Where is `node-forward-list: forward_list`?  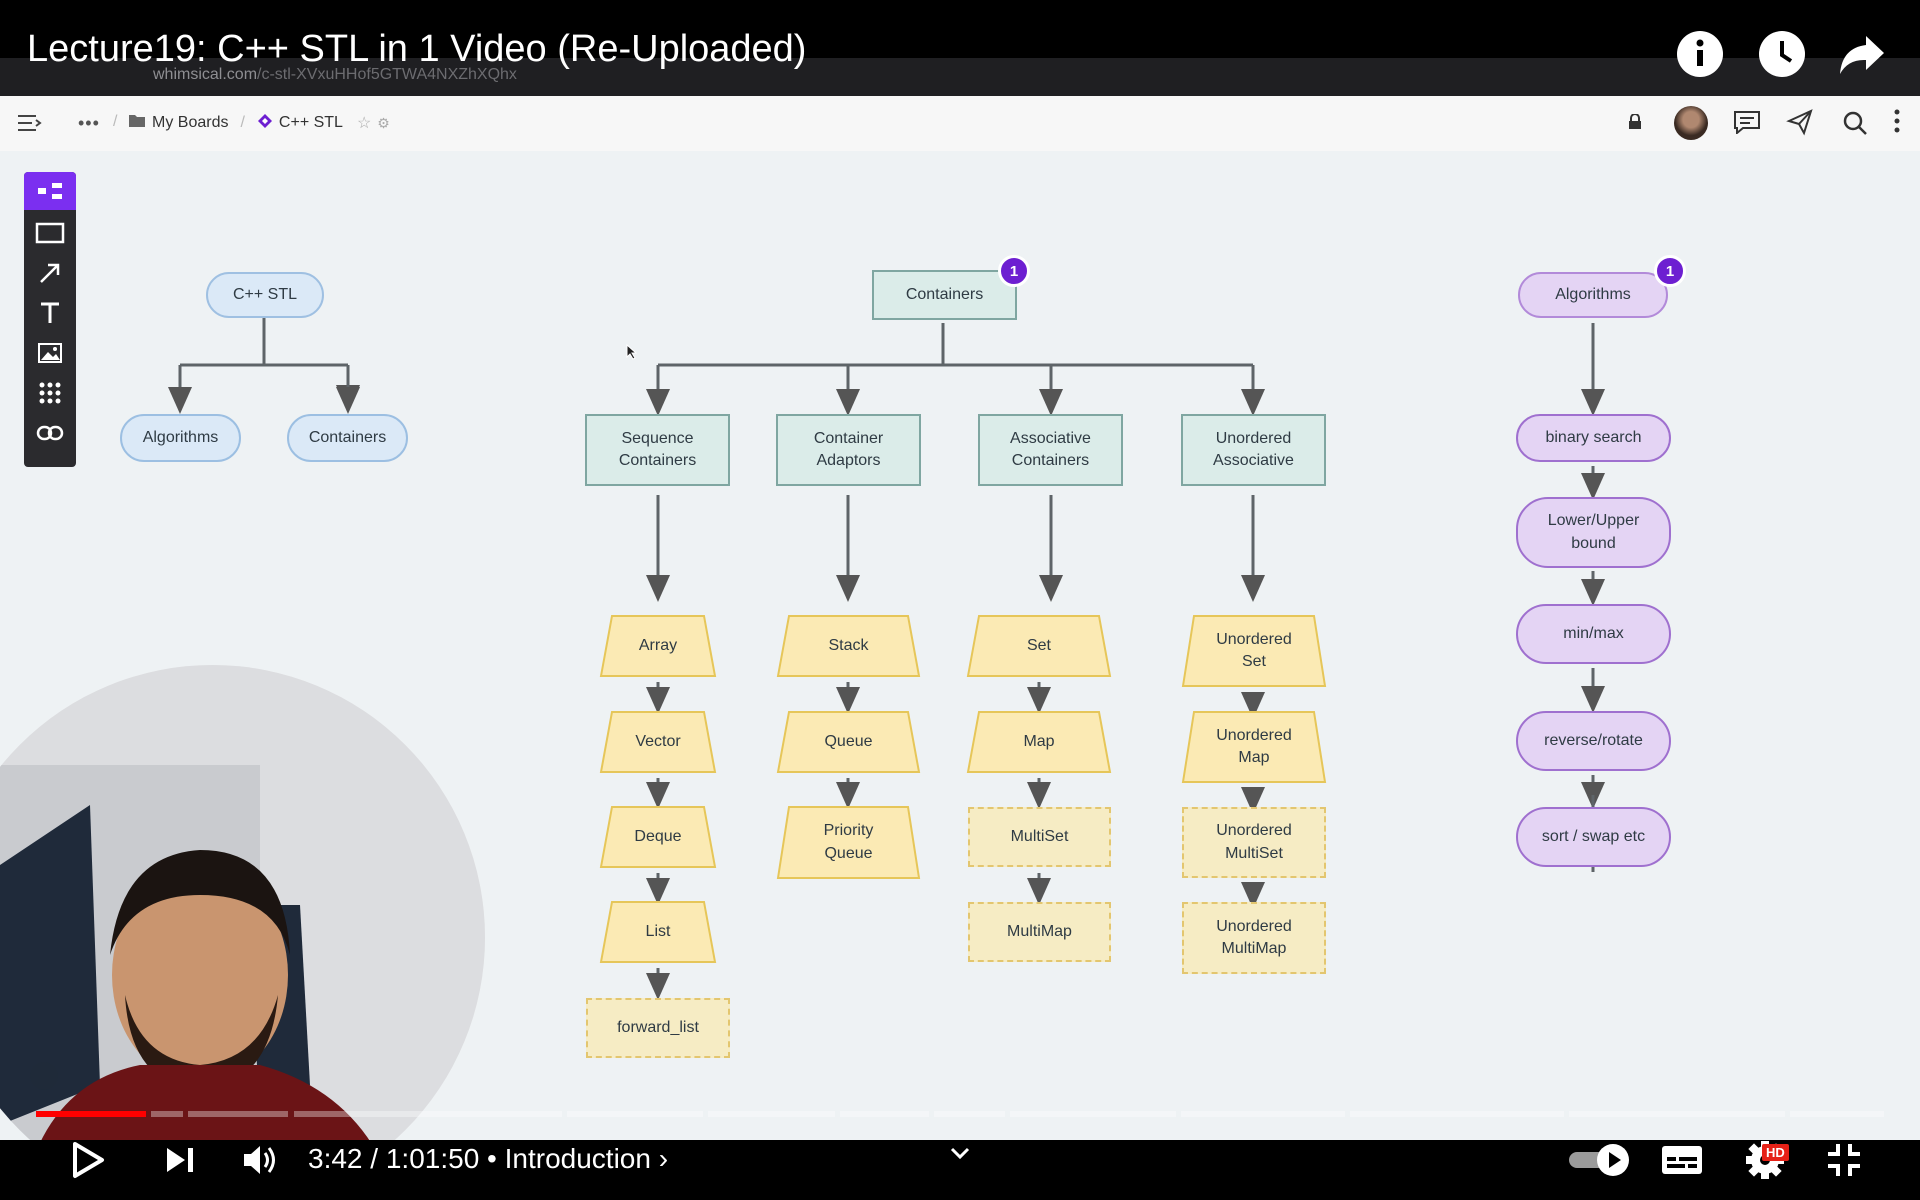
node-forward-list: forward_list is located at coordinates (658, 1028).